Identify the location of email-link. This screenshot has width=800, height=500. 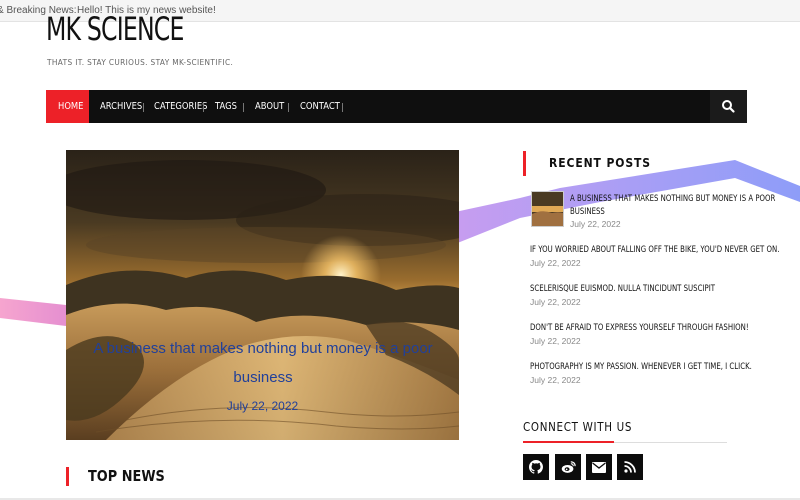
(599, 467).